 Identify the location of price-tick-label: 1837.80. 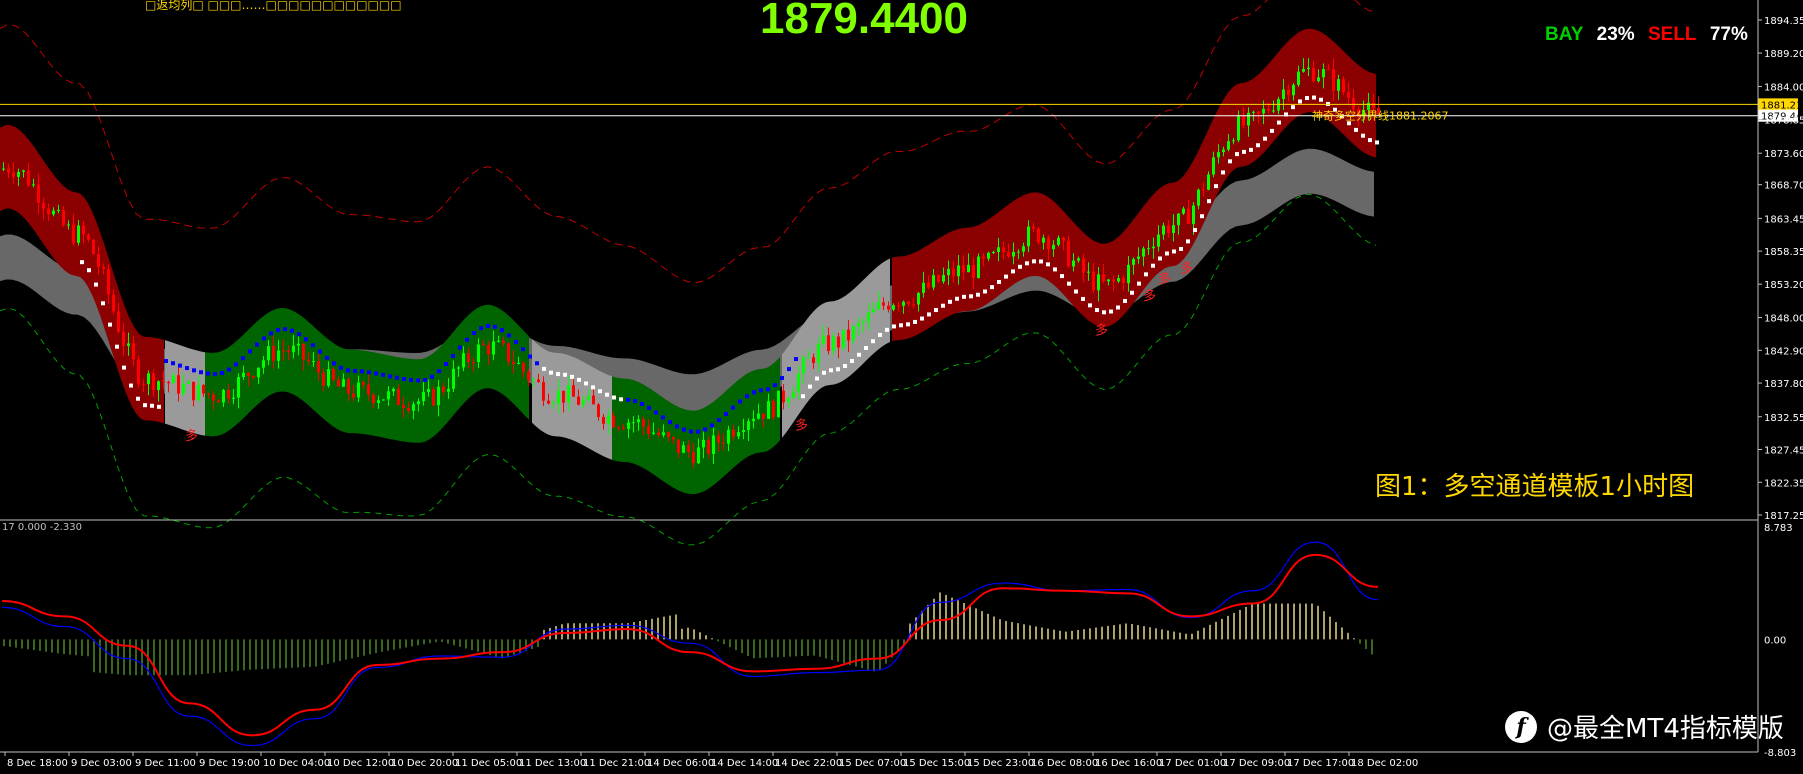
(1783, 384).